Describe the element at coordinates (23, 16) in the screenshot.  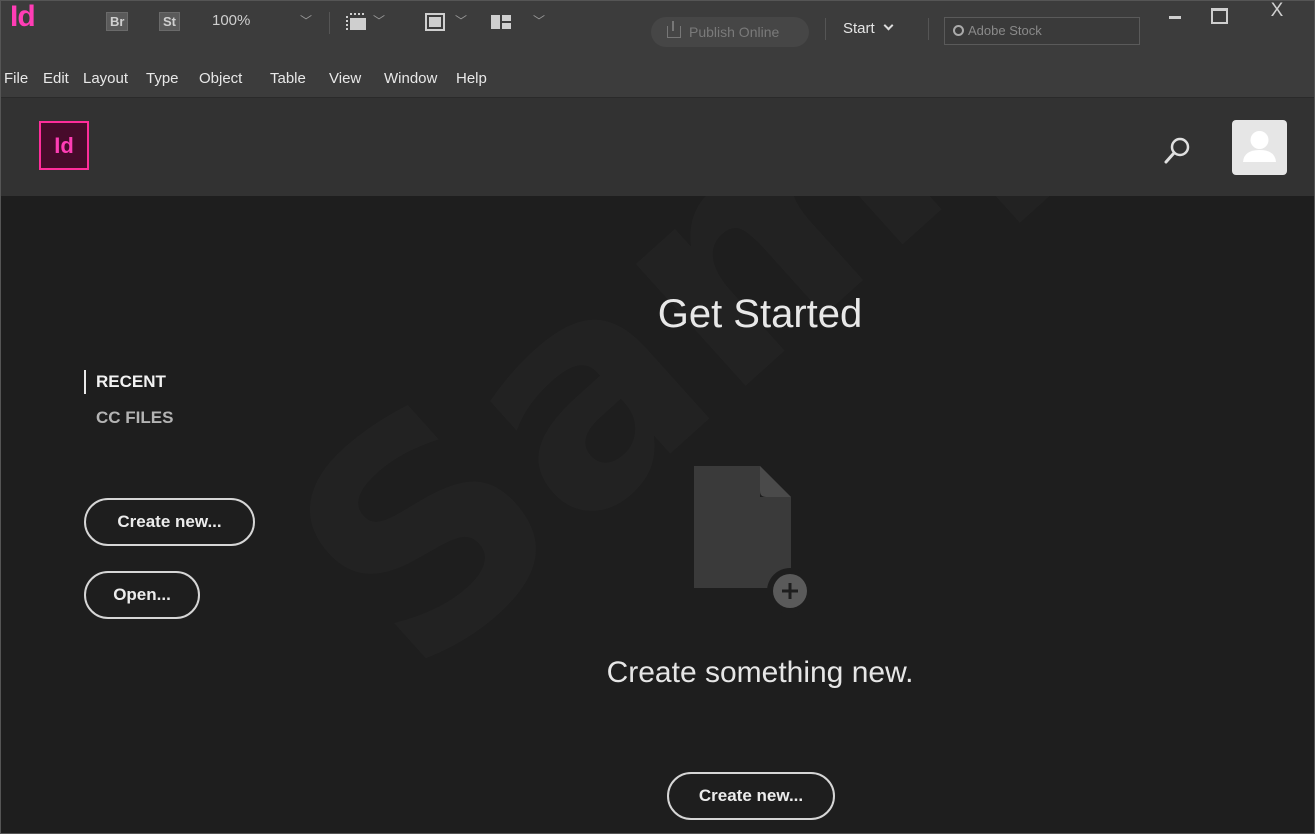
I see `indesign-logo: Id` at that location.